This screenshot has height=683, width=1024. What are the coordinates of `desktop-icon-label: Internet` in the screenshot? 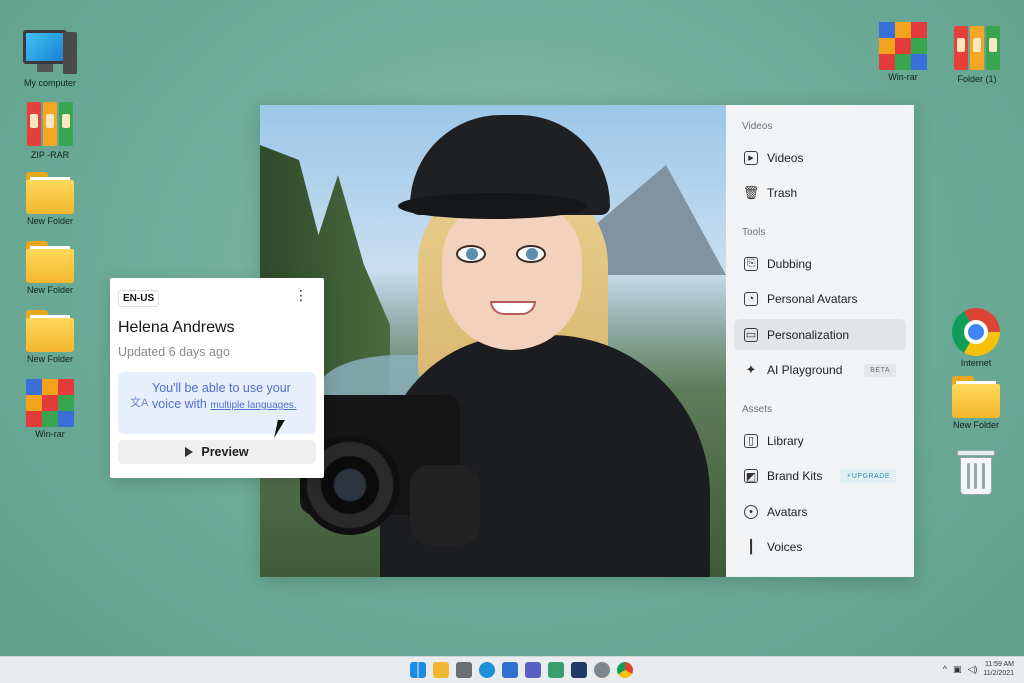 It's located at (976, 363).